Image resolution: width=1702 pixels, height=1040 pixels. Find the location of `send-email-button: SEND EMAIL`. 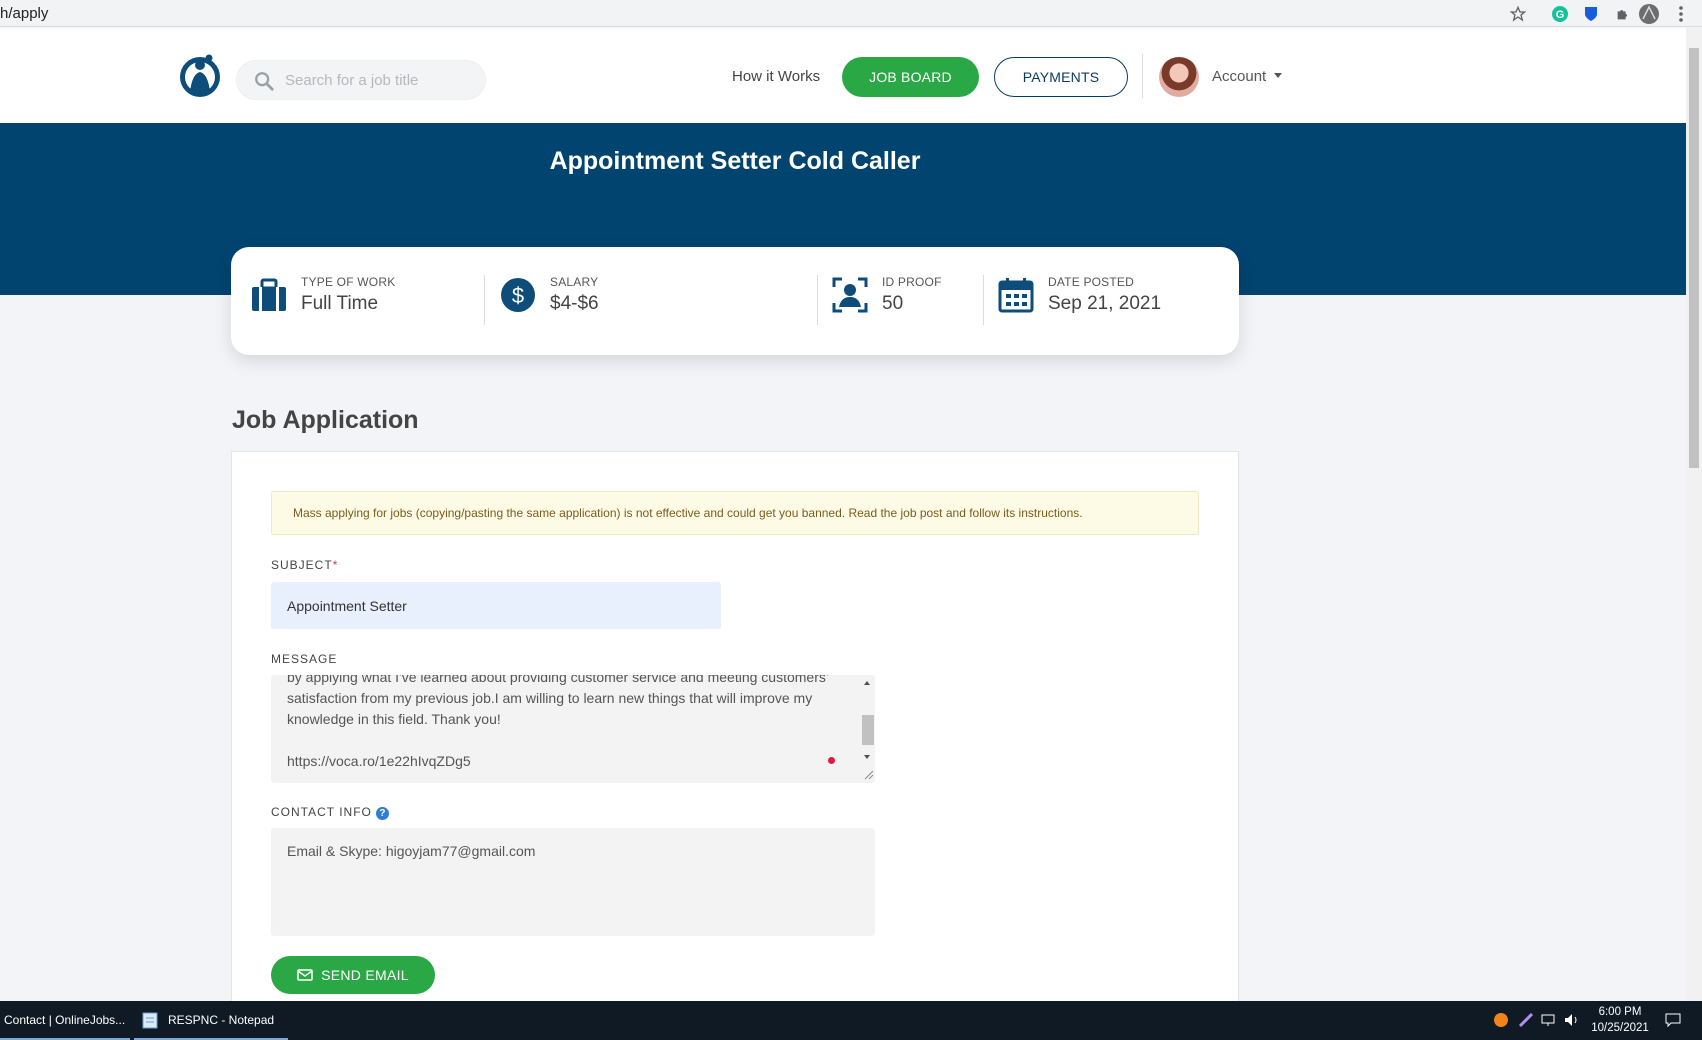

send-email-button: SEND EMAIL is located at coordinates (353, 975).